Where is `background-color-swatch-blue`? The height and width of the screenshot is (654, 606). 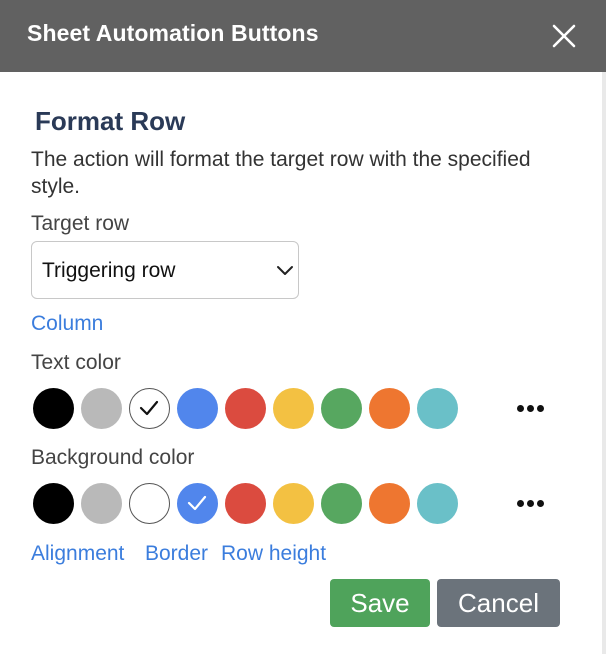 background-color-swatch-blue is located at coordinates (197, 503).